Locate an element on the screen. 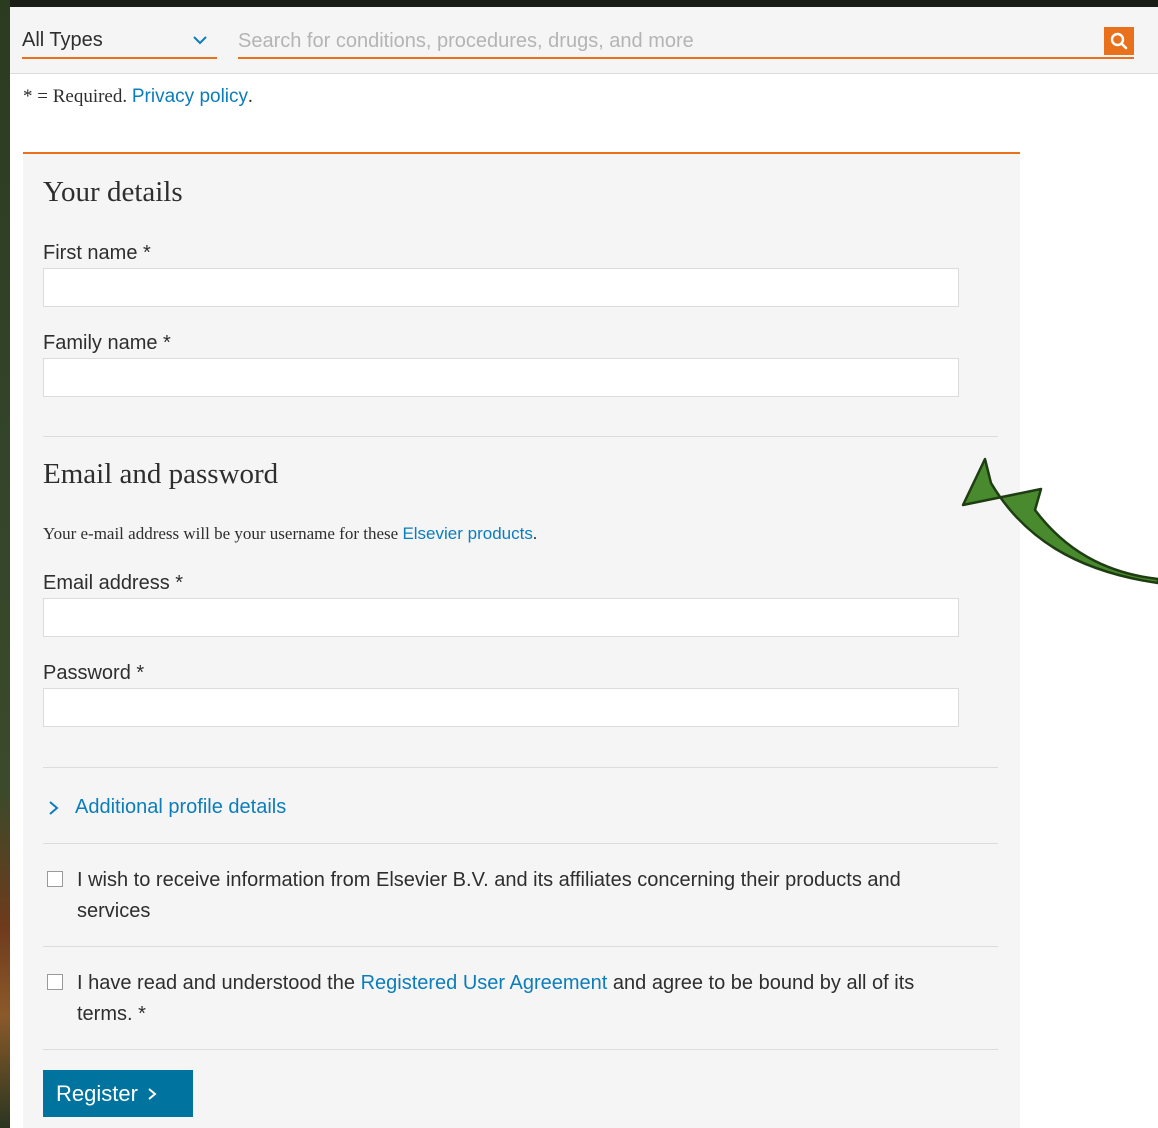 Image resolution: width=1158 pixels, height=1128 pixels. your-details-heading: Your details is located at coordinates (113, 192).